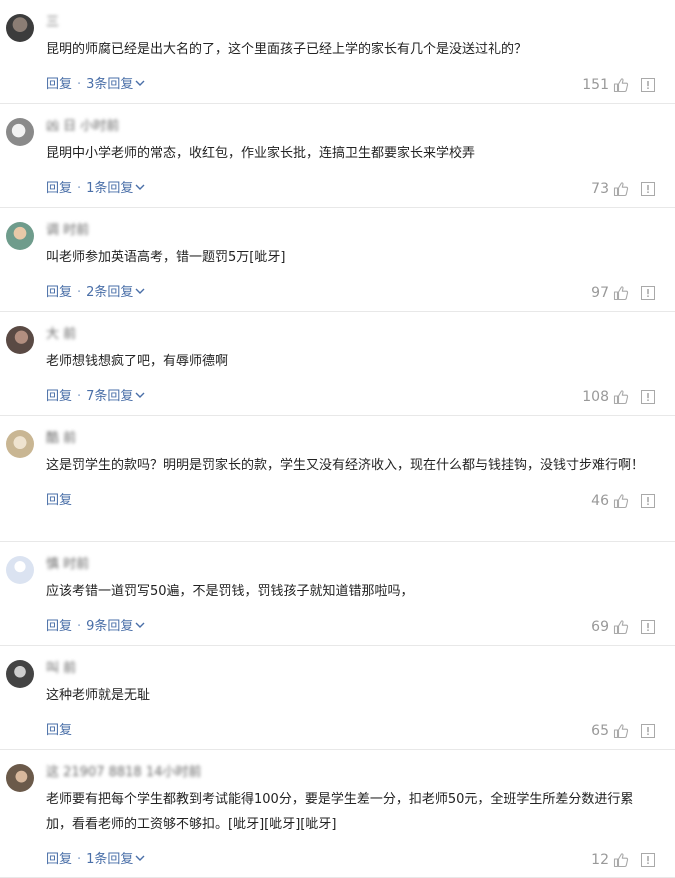 The width and height of the screenshot is (675, 878). I want to click on like-button: 46, so click(610, 501).